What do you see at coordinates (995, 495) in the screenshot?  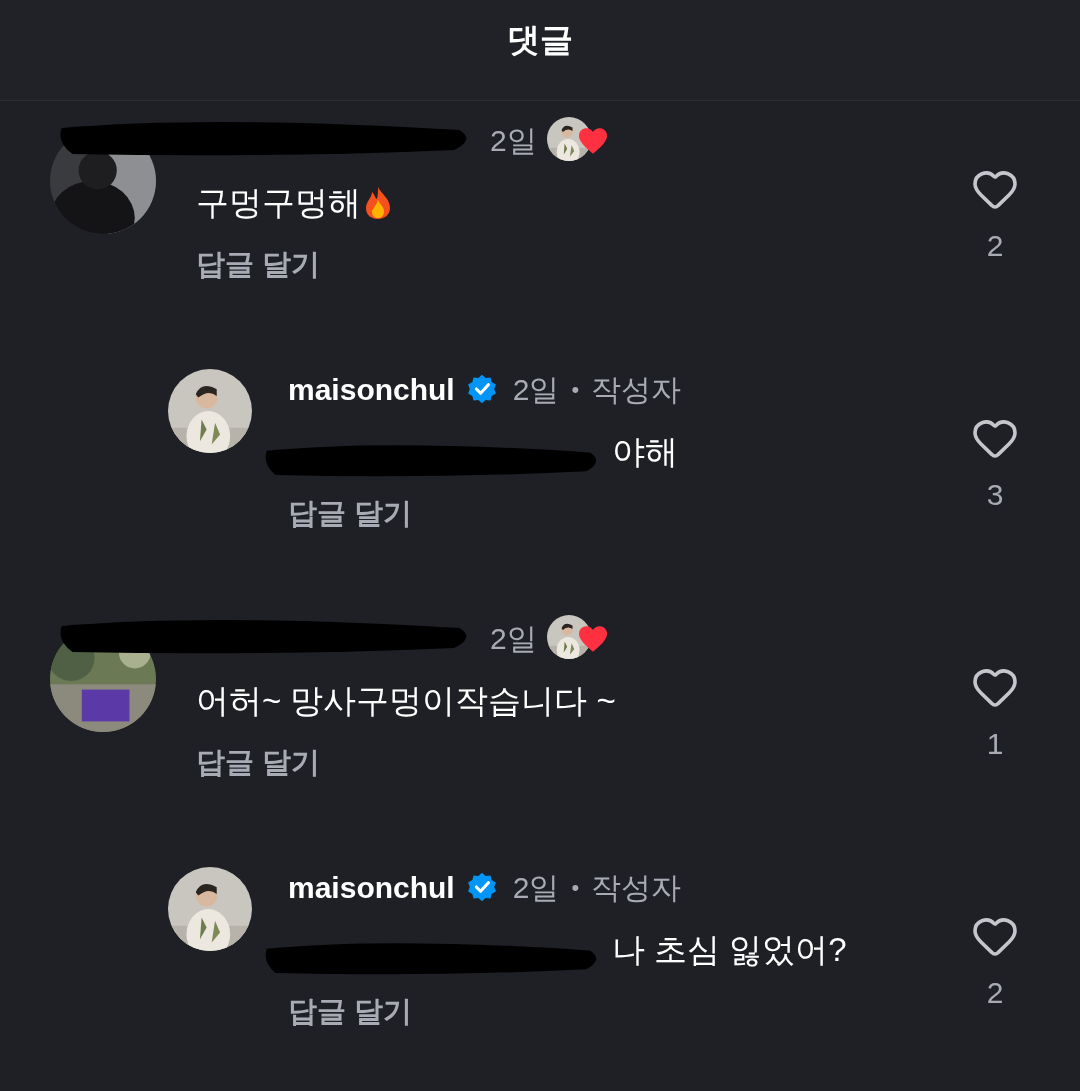 I see `like-count: 3` at bounding box center [995, 495].